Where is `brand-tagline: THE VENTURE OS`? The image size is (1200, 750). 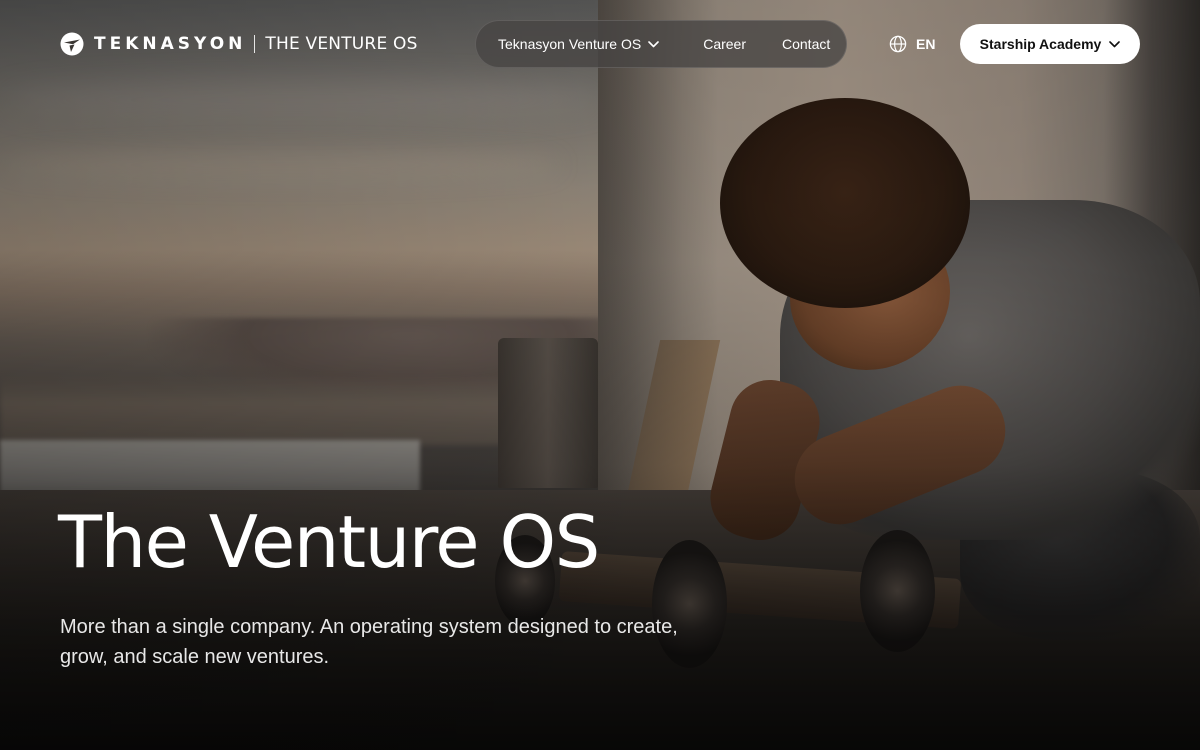
brand-tagline: THE VENTURE OS is located at coordinates (341, 44).